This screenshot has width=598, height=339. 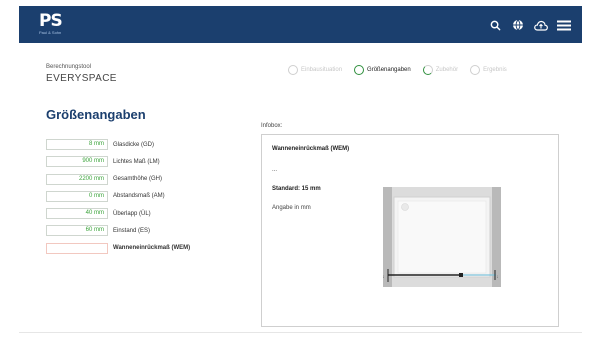 I want to click on app-header: PS Paul & Sohn, so click(x=300, y=24).